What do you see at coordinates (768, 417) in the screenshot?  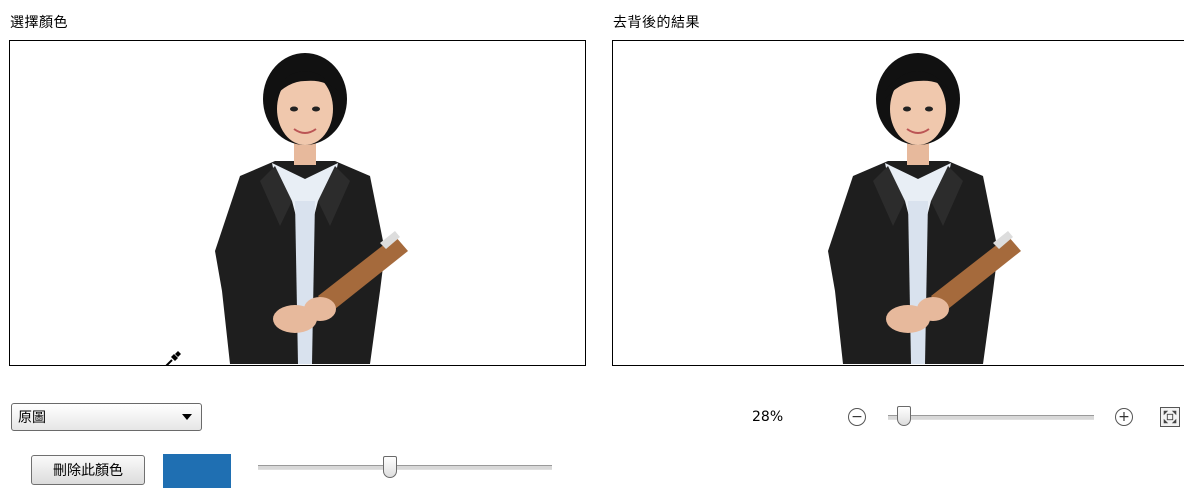 I see `zoom-level-label: 28%` at bounding box center [768, 417].